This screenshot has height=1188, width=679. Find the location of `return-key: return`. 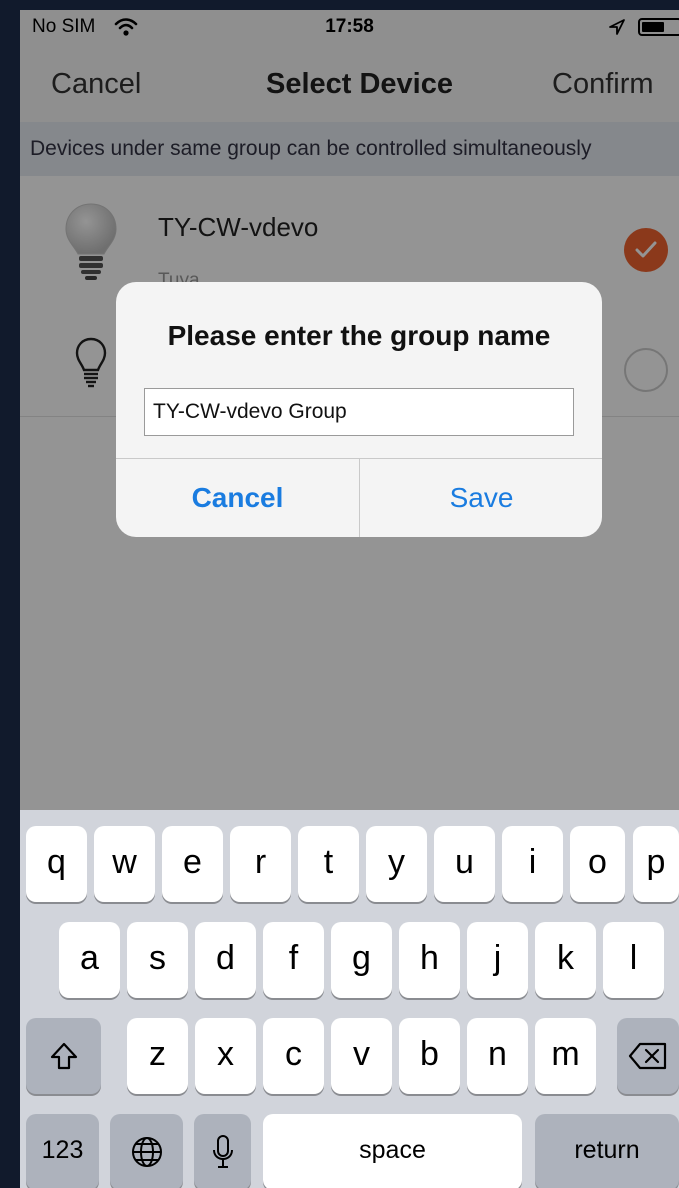

return-key: return is located at coordinates (607, 1151).